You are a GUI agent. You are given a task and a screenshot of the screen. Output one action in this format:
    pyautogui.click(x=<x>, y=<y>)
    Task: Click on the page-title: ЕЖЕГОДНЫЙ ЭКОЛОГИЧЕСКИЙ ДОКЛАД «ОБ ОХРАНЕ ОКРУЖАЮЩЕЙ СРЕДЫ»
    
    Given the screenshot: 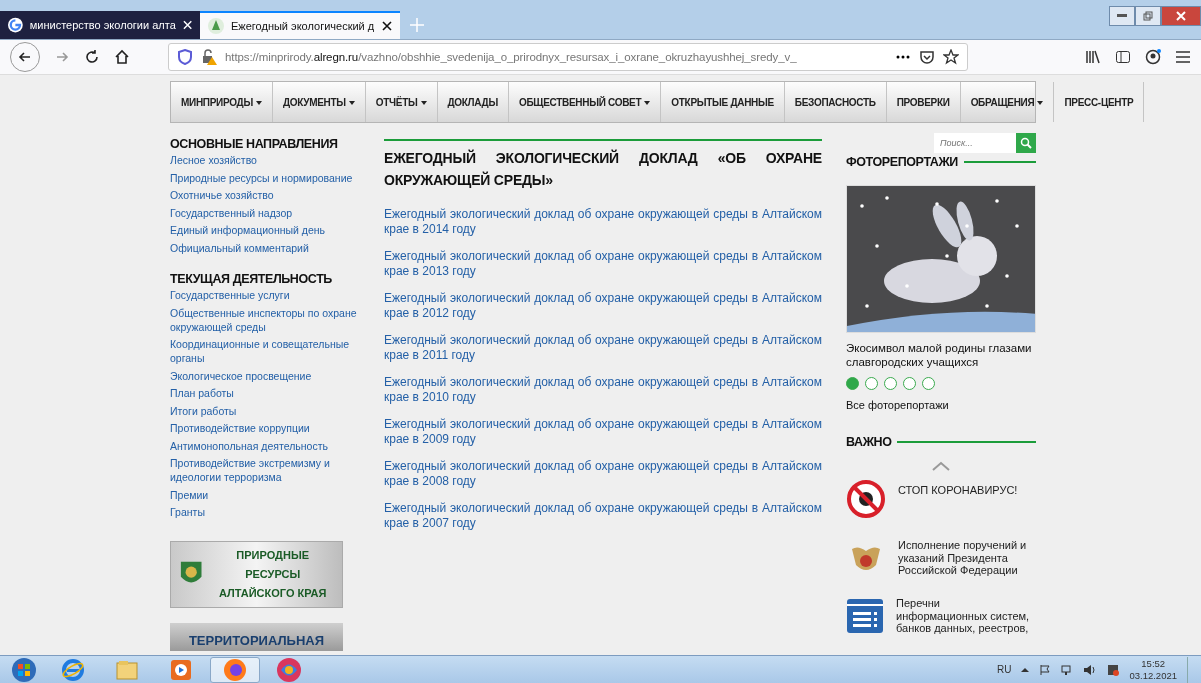 What is the action you would take?
    pyautogui.click(x=603, y=169)
    